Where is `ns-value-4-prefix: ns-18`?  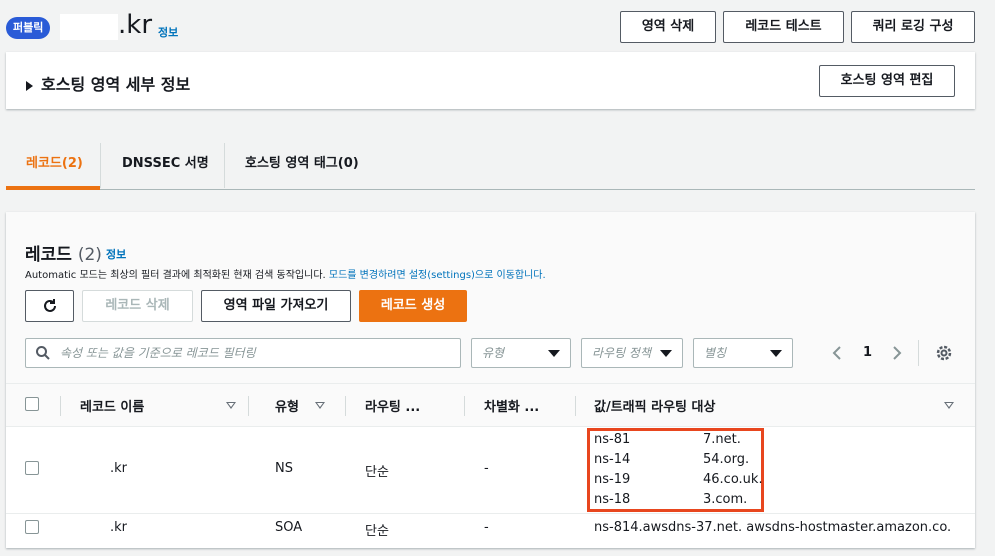 ns-value-4-prefix: ns-18 is located at coordinates (612, 499).